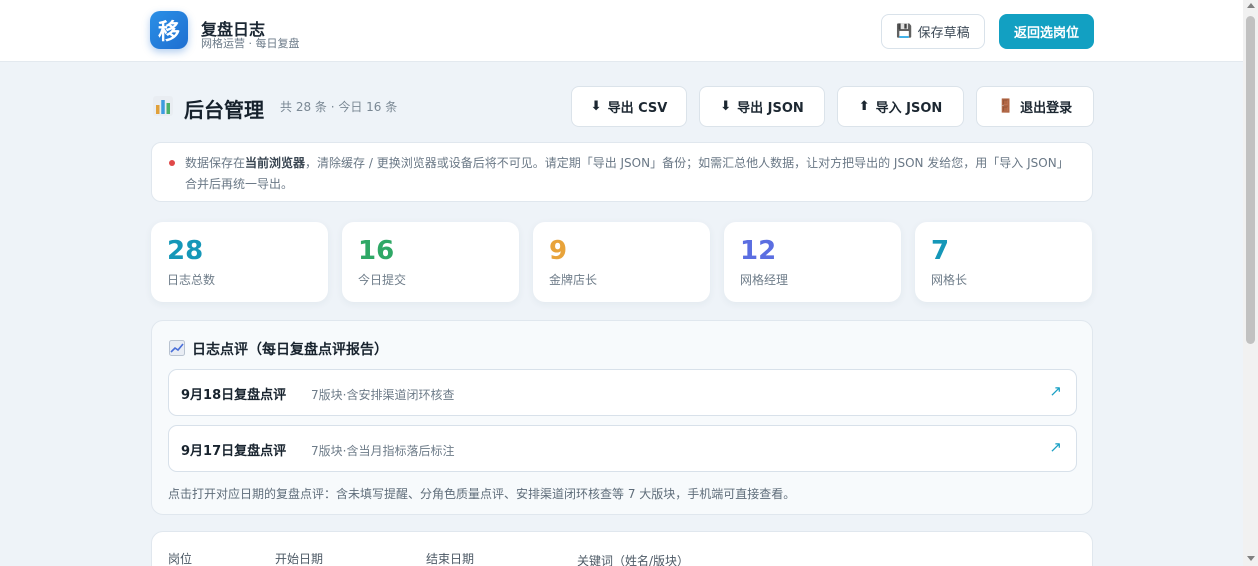 The height and width of the screenshot is (566, 1258). I want to click on stat-card-gold-manager: 9 金牌店长, so click(621, 262).